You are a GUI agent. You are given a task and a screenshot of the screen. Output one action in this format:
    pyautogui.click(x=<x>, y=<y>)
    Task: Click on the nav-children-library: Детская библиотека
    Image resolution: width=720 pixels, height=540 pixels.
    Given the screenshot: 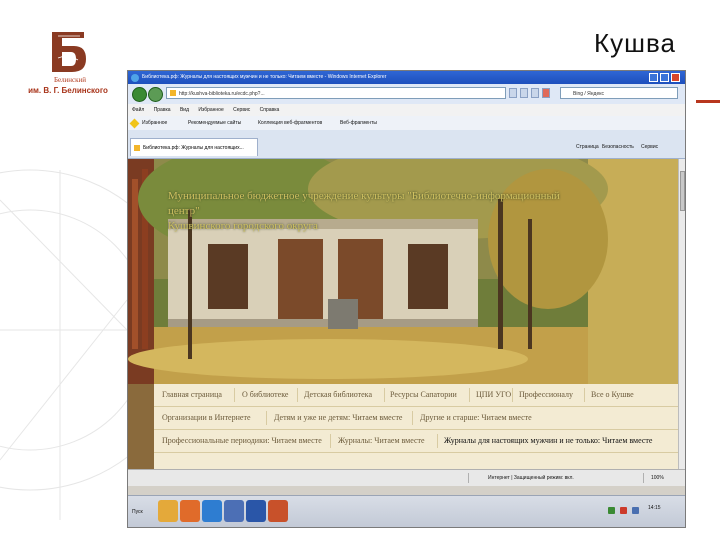 What is the action you would take?
    pyautogui.click(x=338, y=395)
    